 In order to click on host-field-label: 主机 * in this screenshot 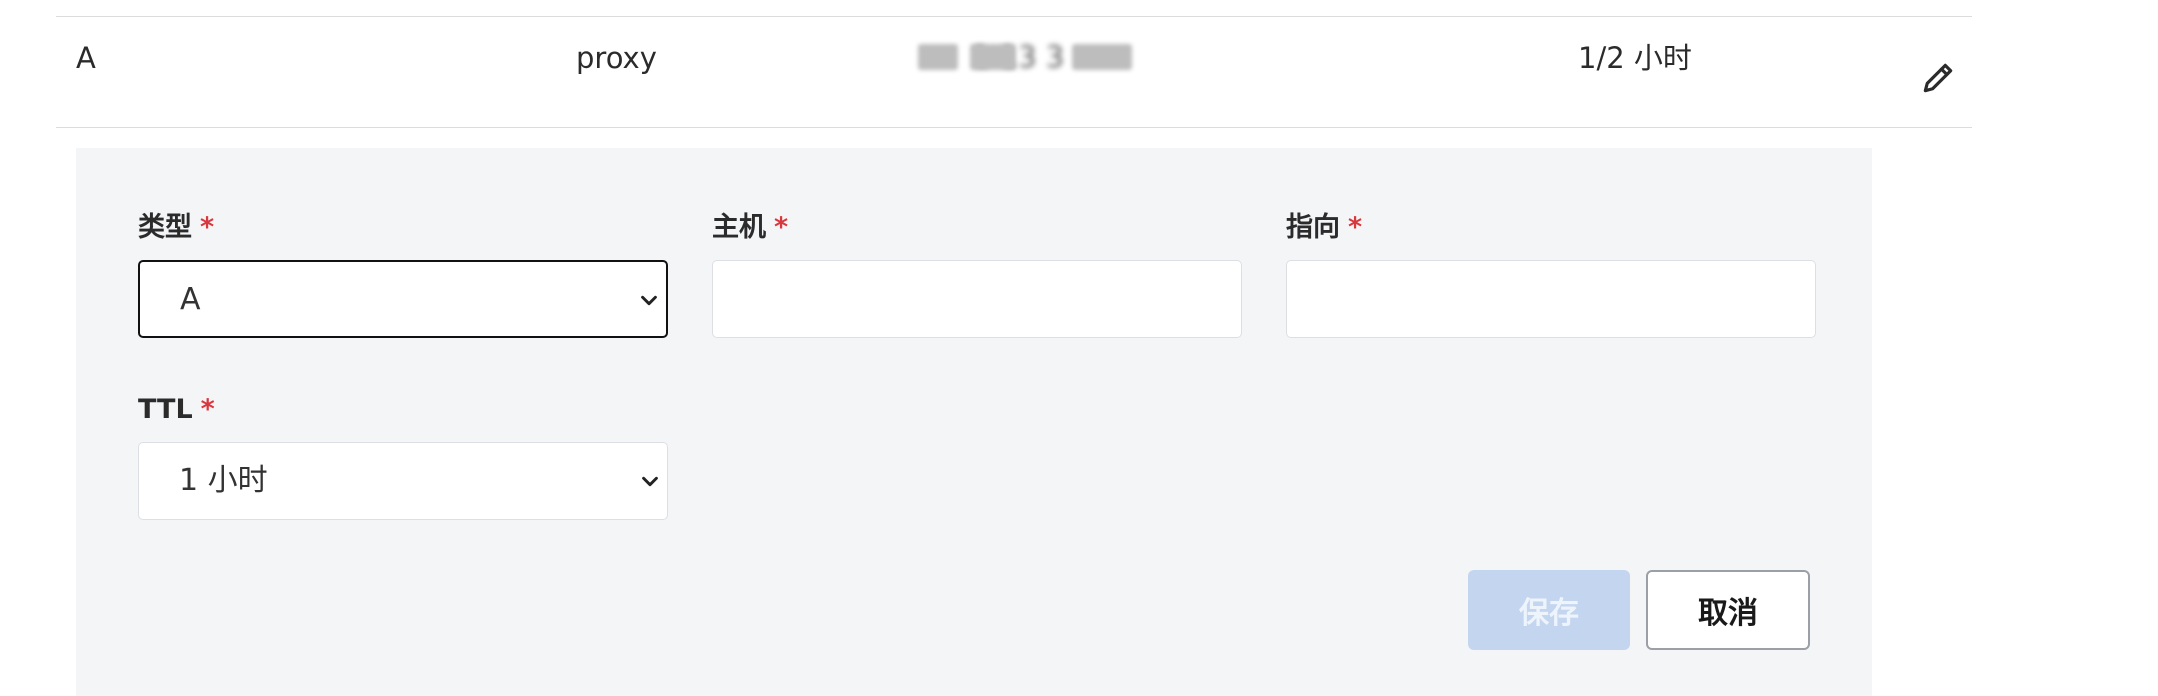, I will do `click(750, 227)`.